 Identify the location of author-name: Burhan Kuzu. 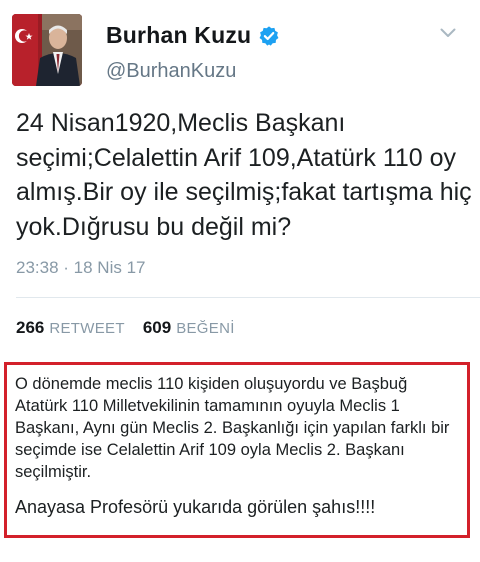
(178, 35).